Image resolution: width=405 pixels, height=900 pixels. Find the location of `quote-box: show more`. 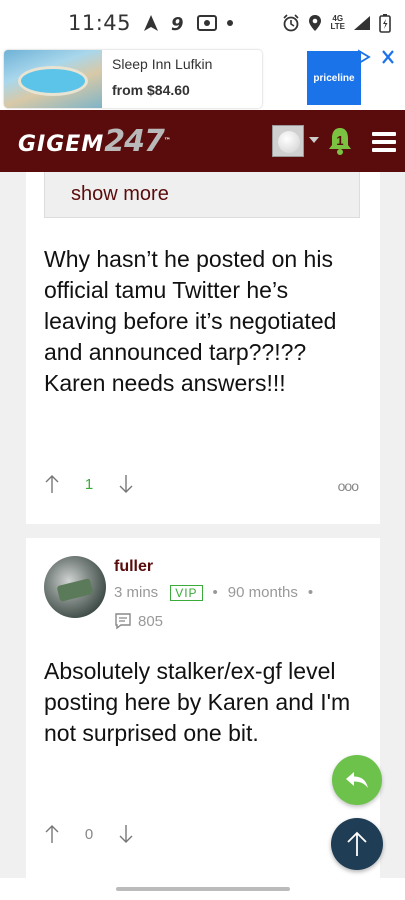

quote-box: show more is located at coordinates (202, 195).